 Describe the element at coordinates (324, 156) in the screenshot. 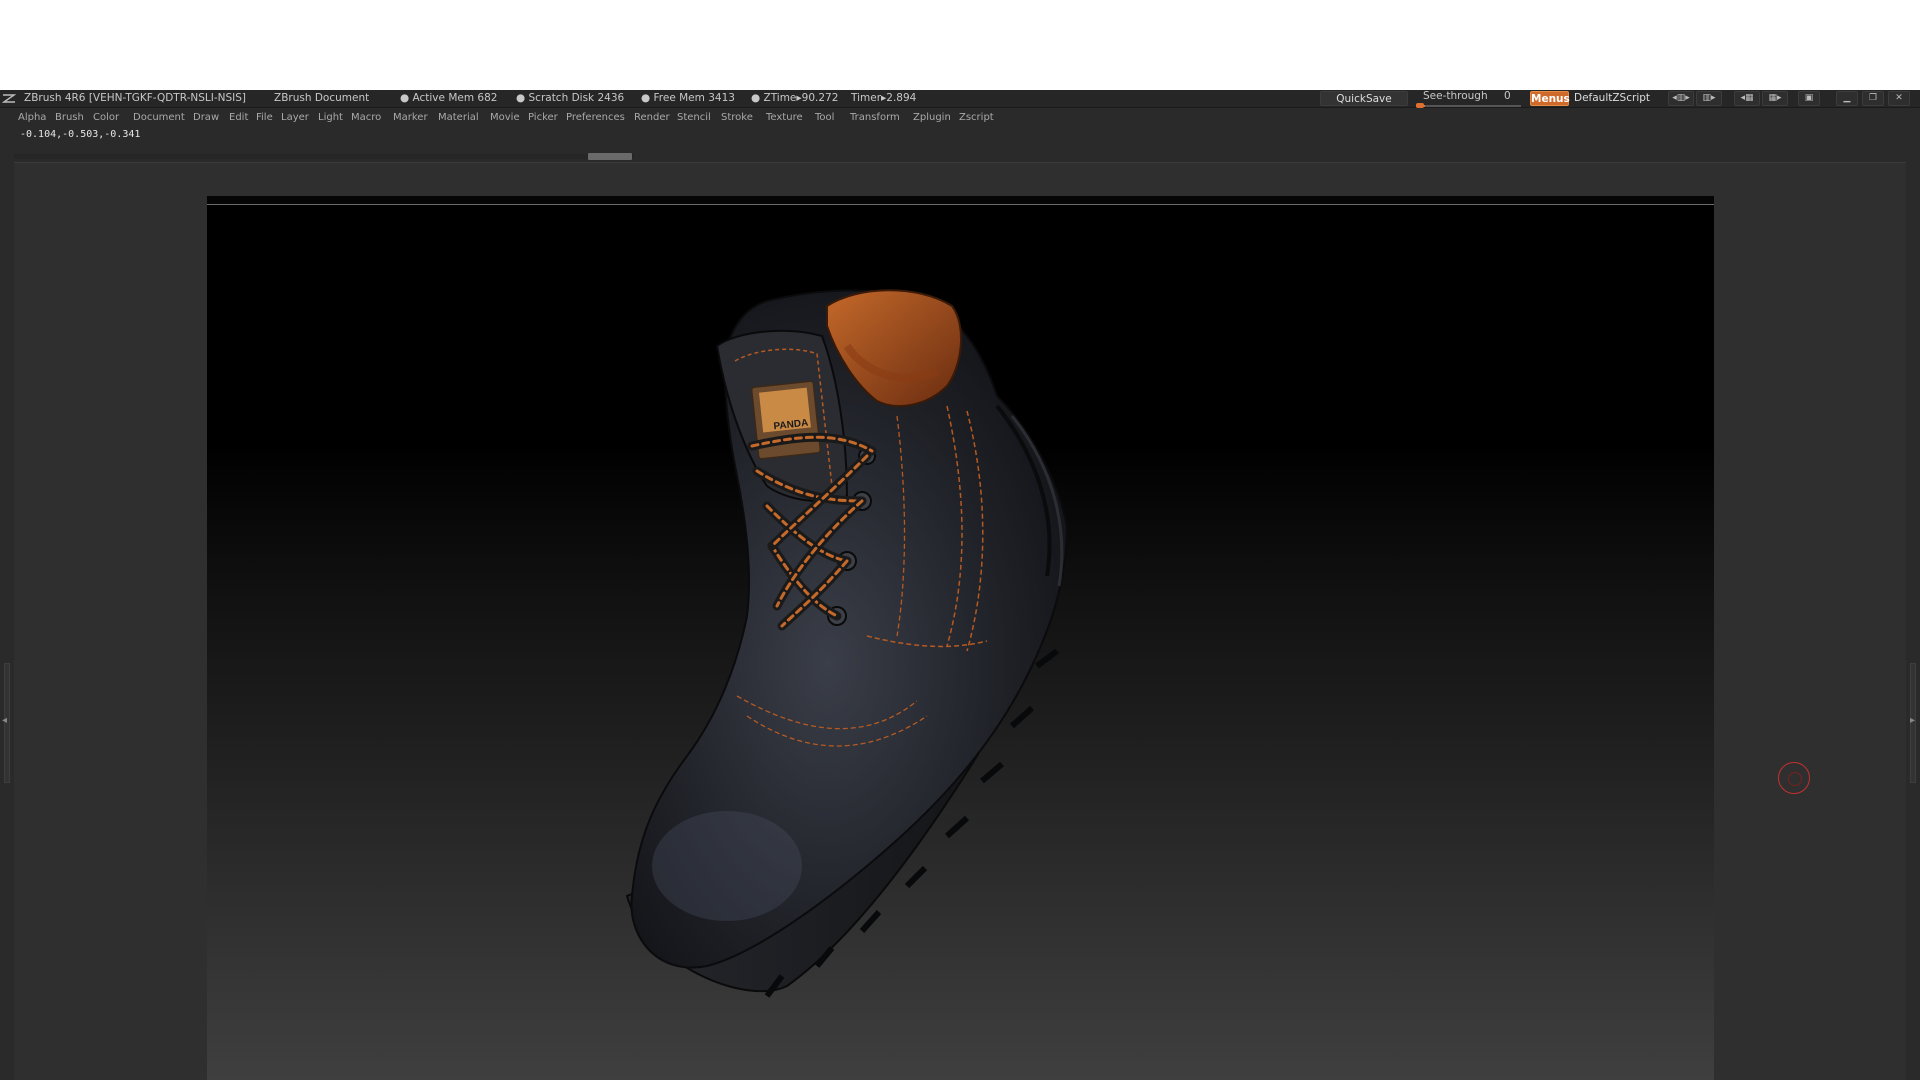

I see `horizontal-scrollbar` at that location.